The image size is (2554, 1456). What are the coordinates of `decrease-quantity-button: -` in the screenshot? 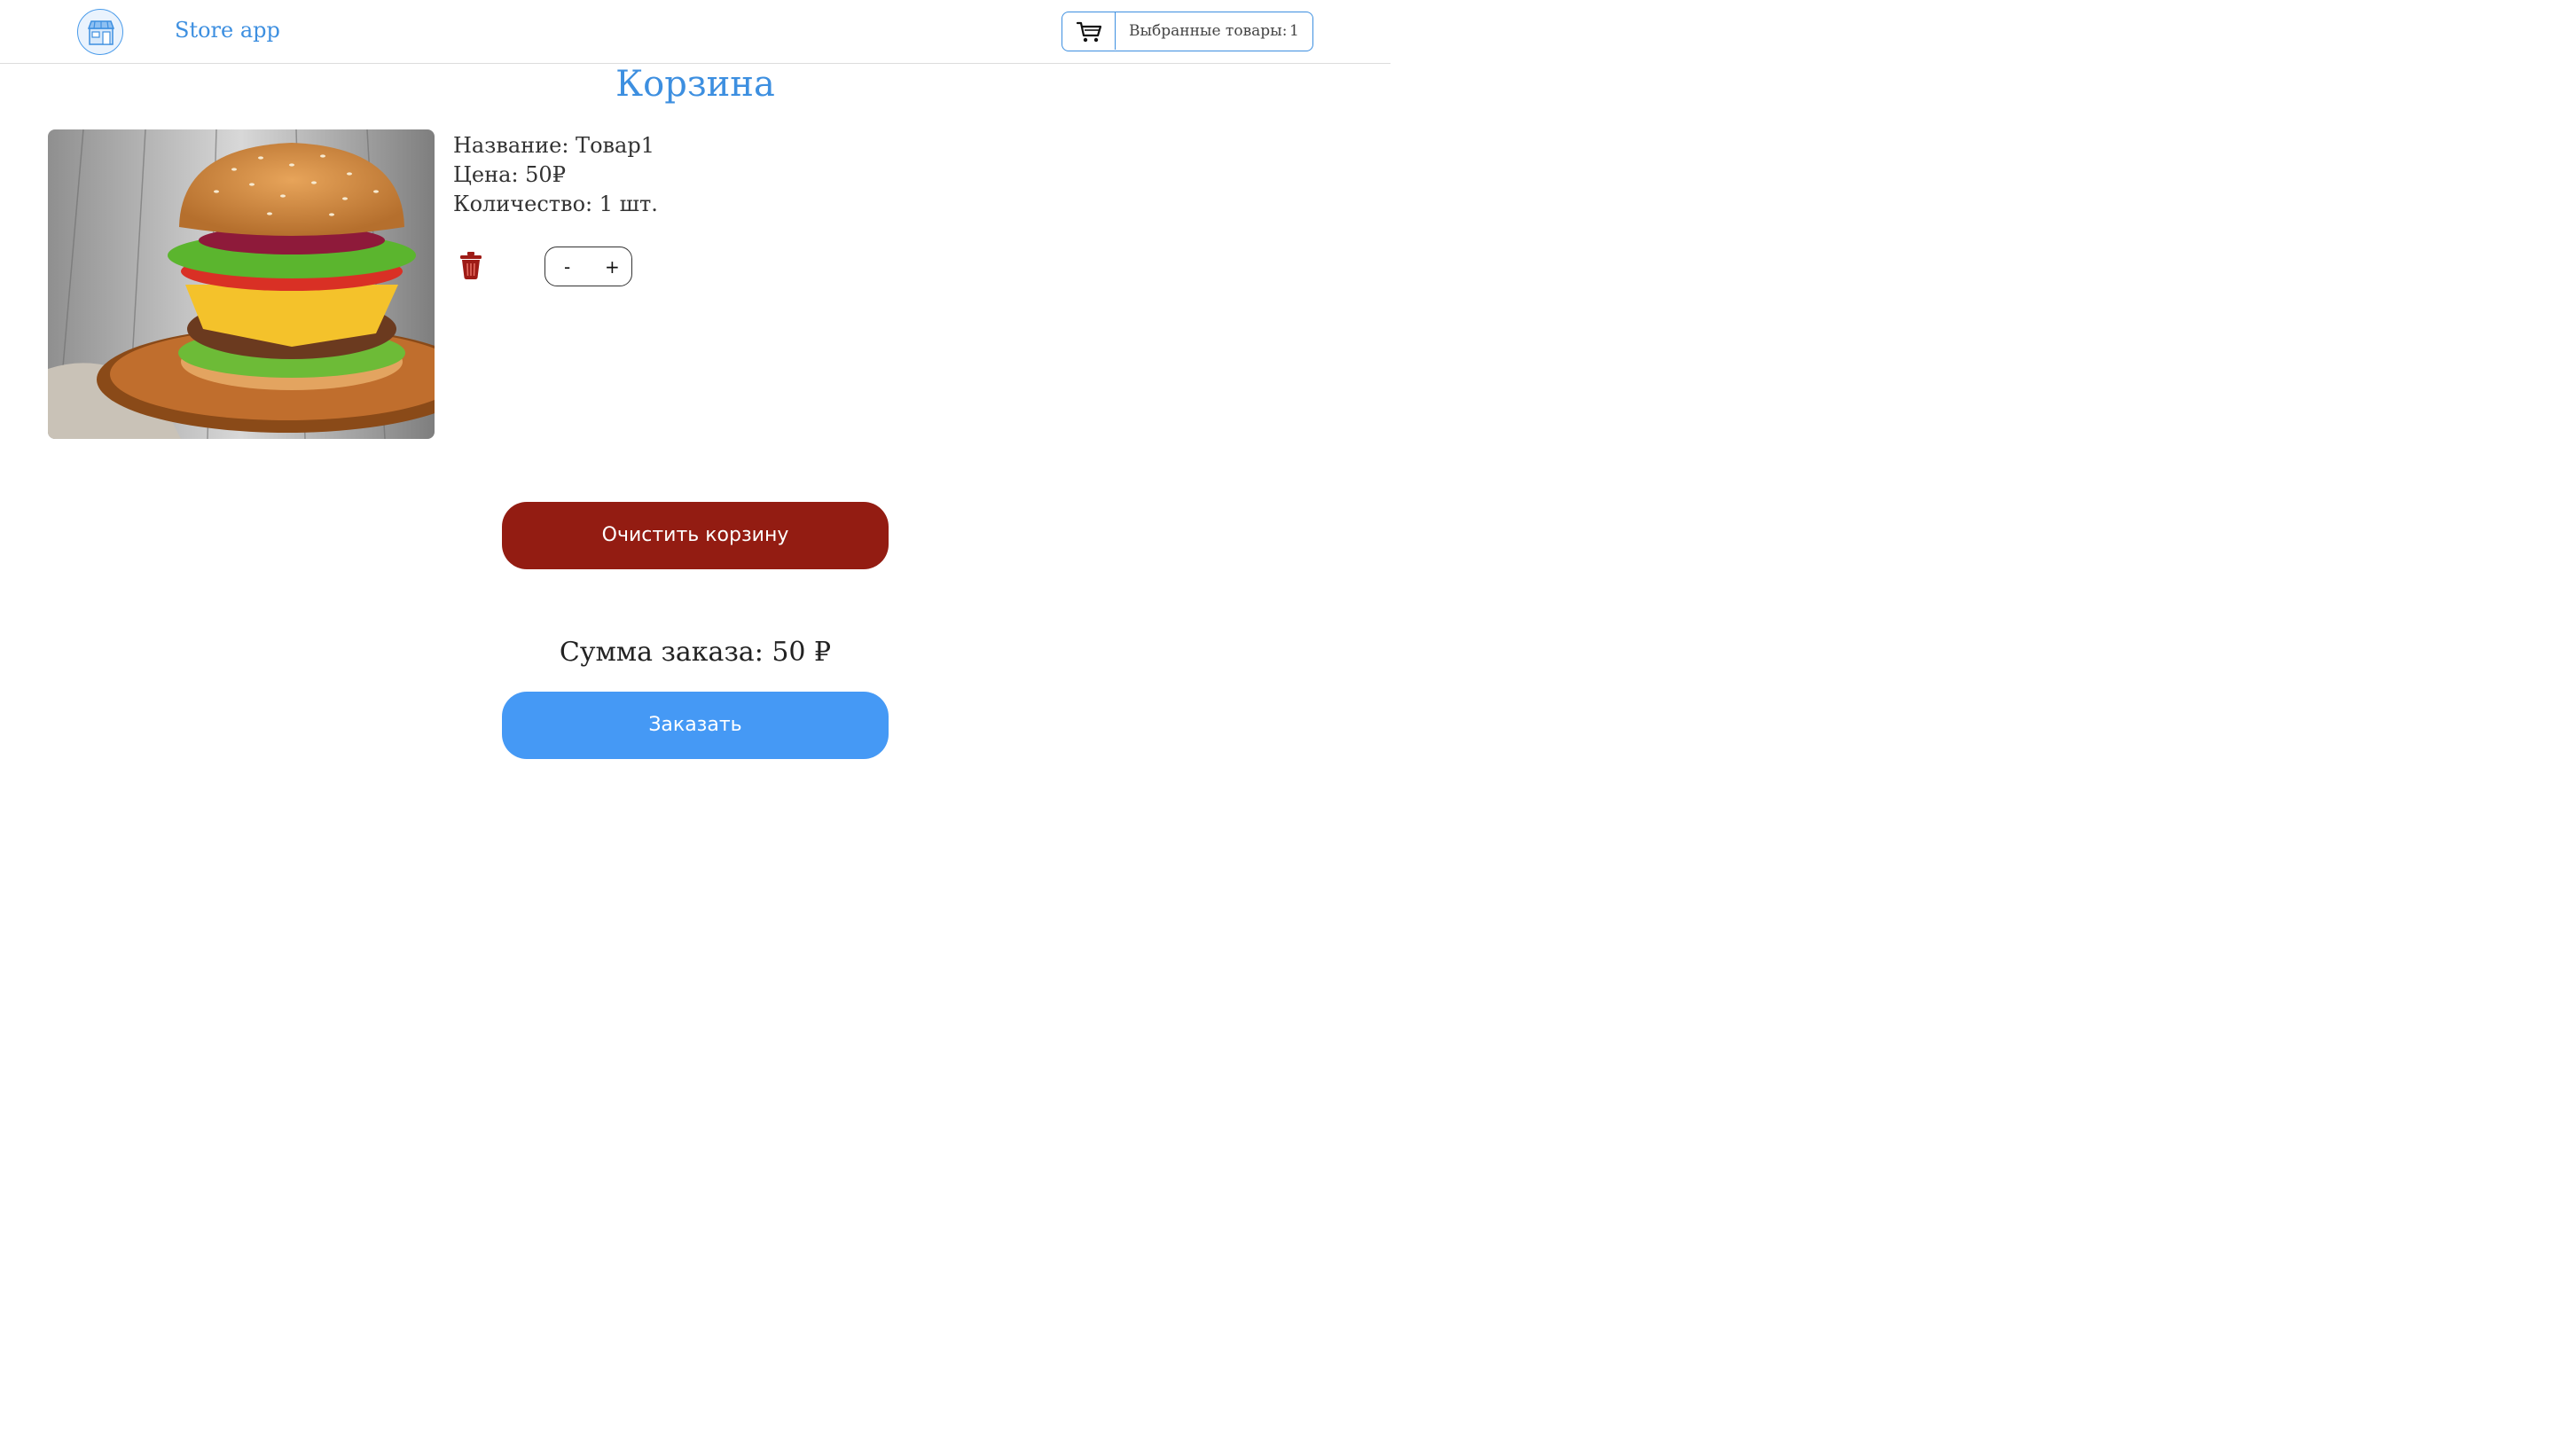 It's located at (567, 267).